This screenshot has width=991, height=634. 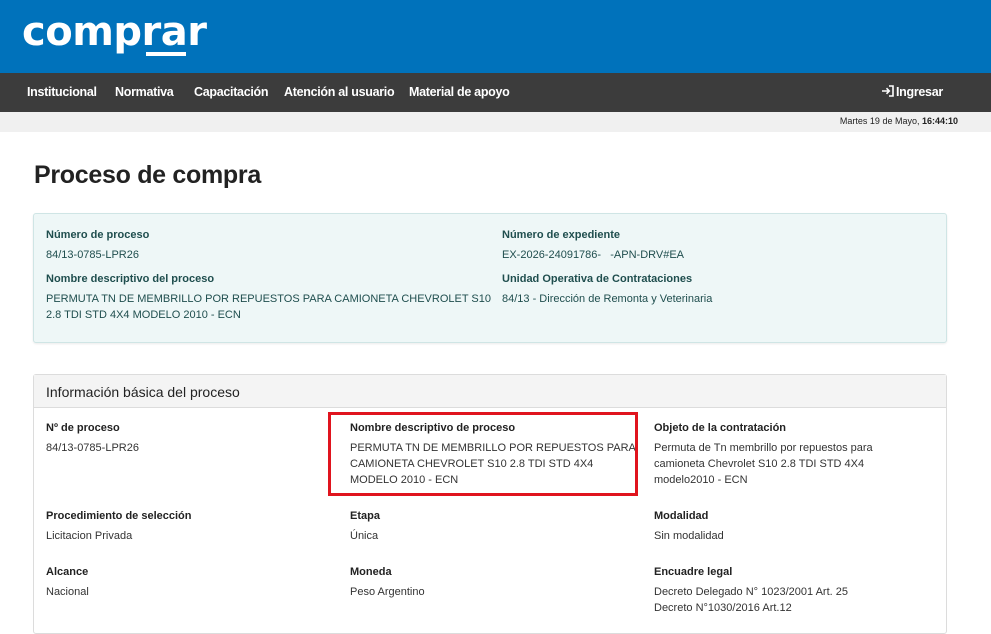 What do you see at coordinates (365, 516) in the screenshot?
I see `etapa-label: Etapa` at bounding box center [365, 516].